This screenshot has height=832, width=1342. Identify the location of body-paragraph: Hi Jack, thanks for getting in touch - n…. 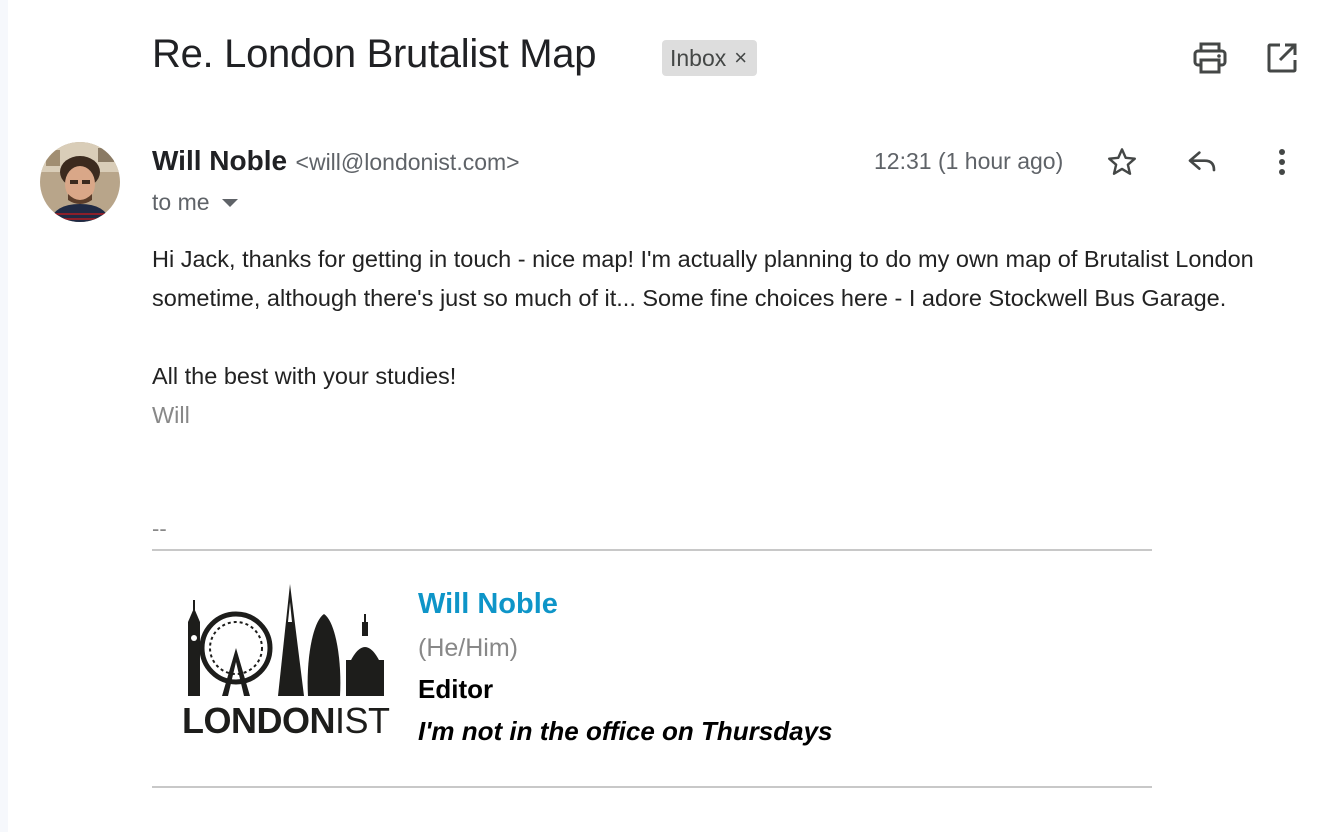
(703, 278).